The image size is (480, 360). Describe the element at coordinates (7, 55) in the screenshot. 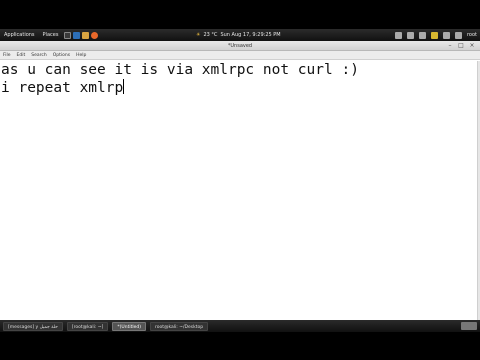

I see `menu-file: File` at that location.